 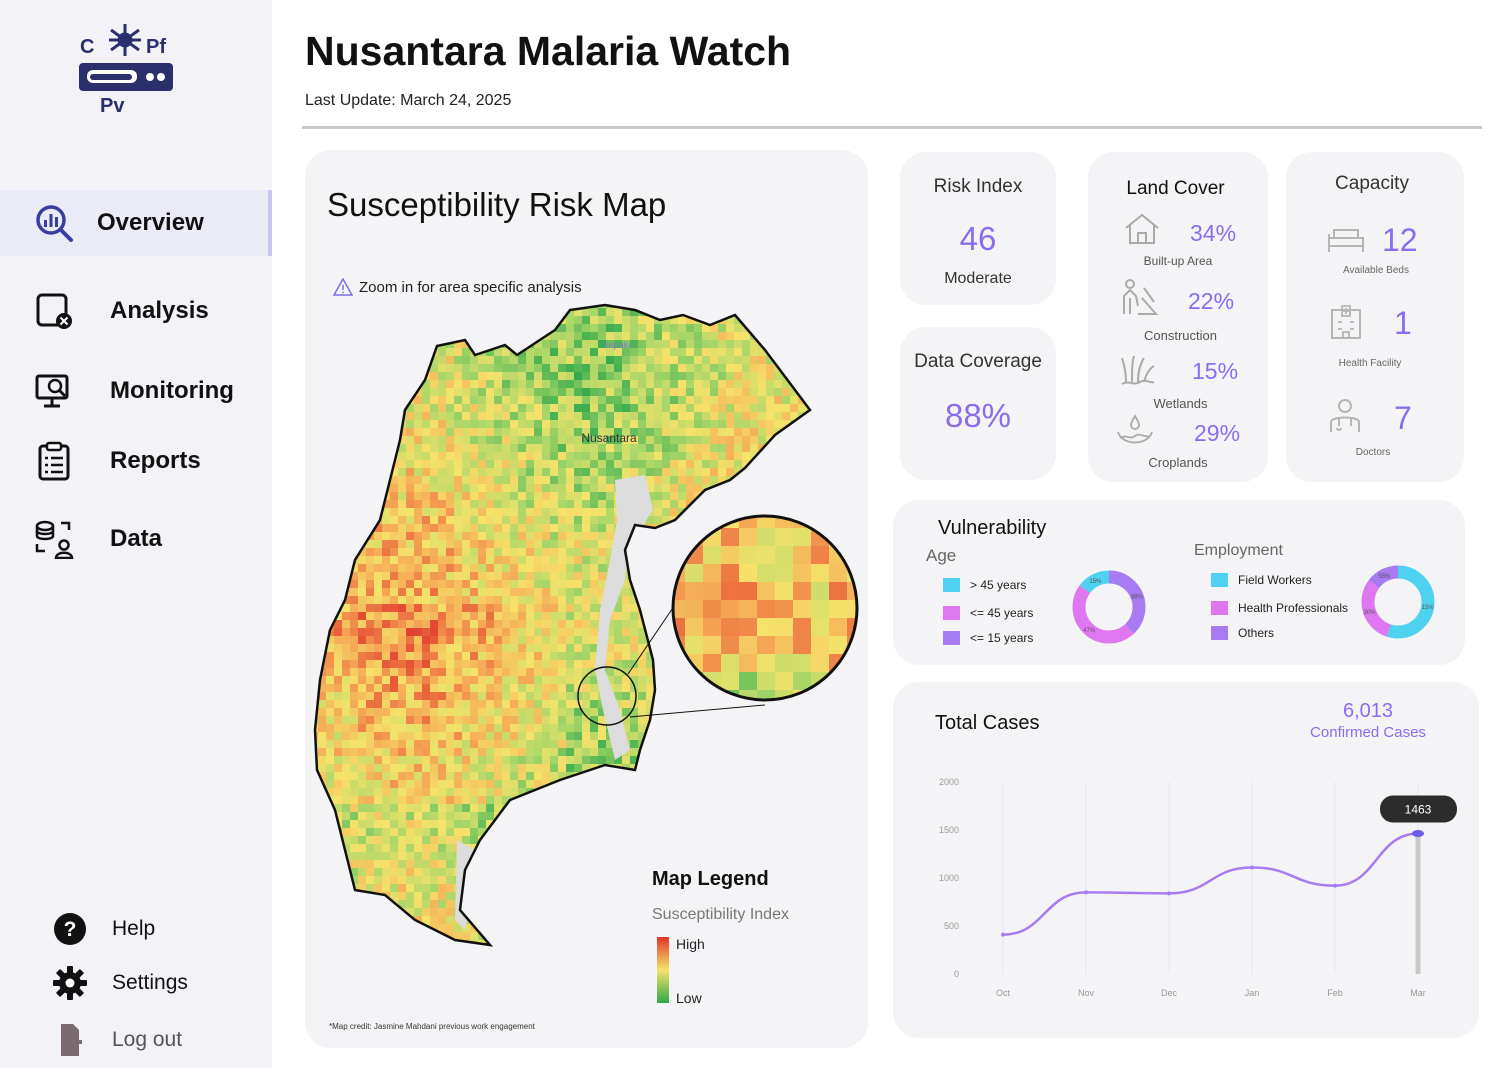 What do you see at coordinates (1095, 582) in the screenshot?
I see `age-donut-slice-label: 15%` at bounding box center [1095, 582].